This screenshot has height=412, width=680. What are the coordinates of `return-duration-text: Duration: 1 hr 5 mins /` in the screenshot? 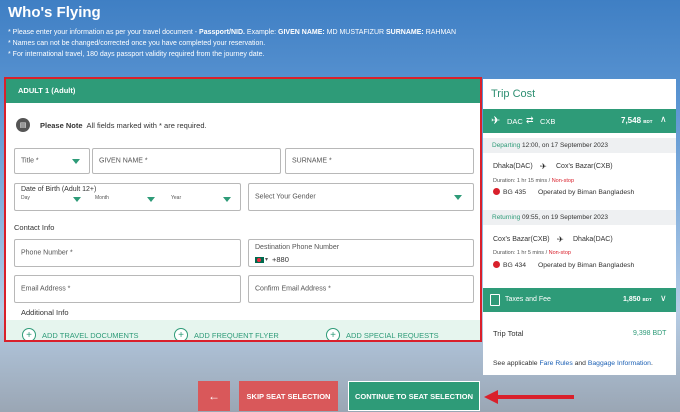 It's located at (521, 253).